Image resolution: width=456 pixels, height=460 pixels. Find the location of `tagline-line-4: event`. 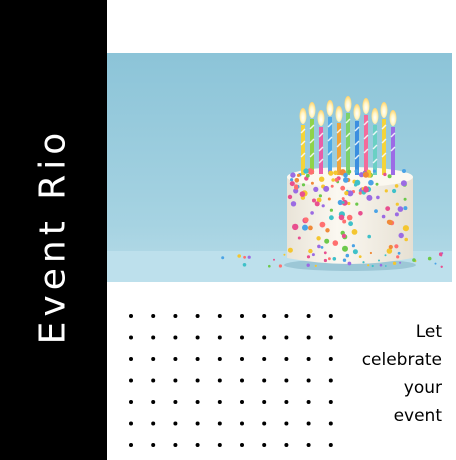

tagline-line-4: event is located at coordinates (417, 416).